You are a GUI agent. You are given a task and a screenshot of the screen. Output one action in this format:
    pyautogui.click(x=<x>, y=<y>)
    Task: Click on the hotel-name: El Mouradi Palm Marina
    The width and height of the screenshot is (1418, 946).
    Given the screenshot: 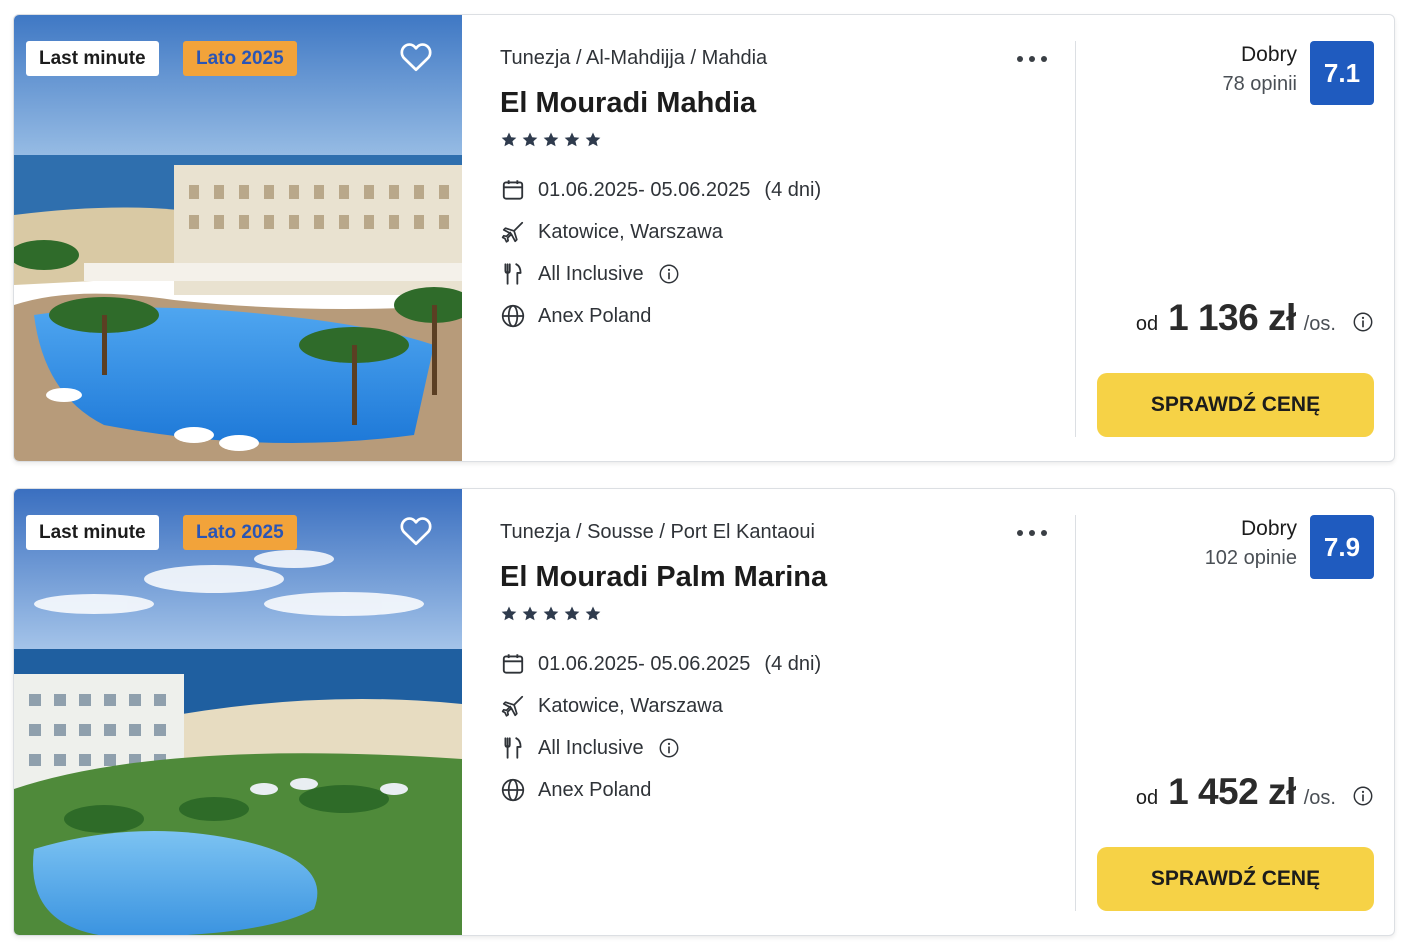 What is the action you would take?
    pyautogui.click(x=663, y=577)
    